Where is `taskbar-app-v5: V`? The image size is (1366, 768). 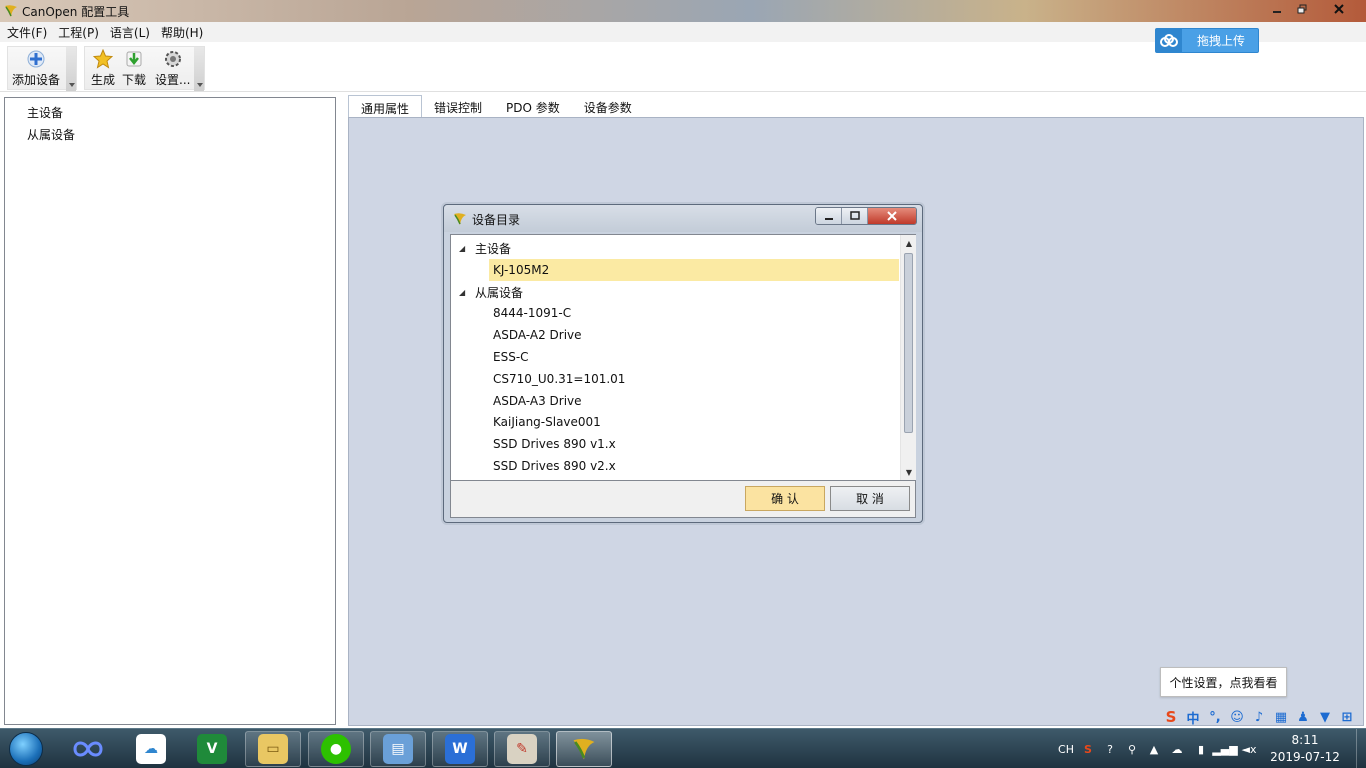
taskbar-app-v5: V is located at coordinates (212, 749).